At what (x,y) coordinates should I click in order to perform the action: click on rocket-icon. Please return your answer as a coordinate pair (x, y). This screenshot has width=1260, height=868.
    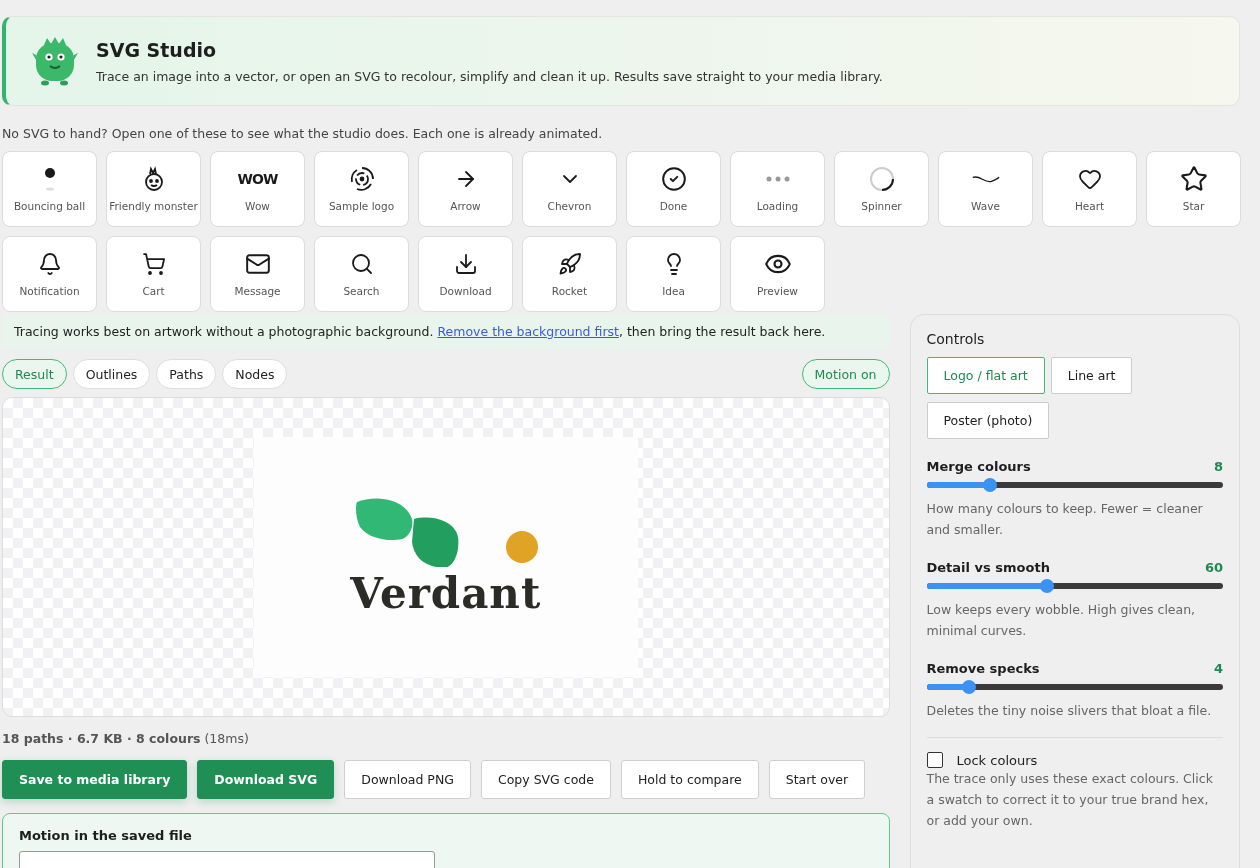
    Looking at the image, I should click on (569, 264).